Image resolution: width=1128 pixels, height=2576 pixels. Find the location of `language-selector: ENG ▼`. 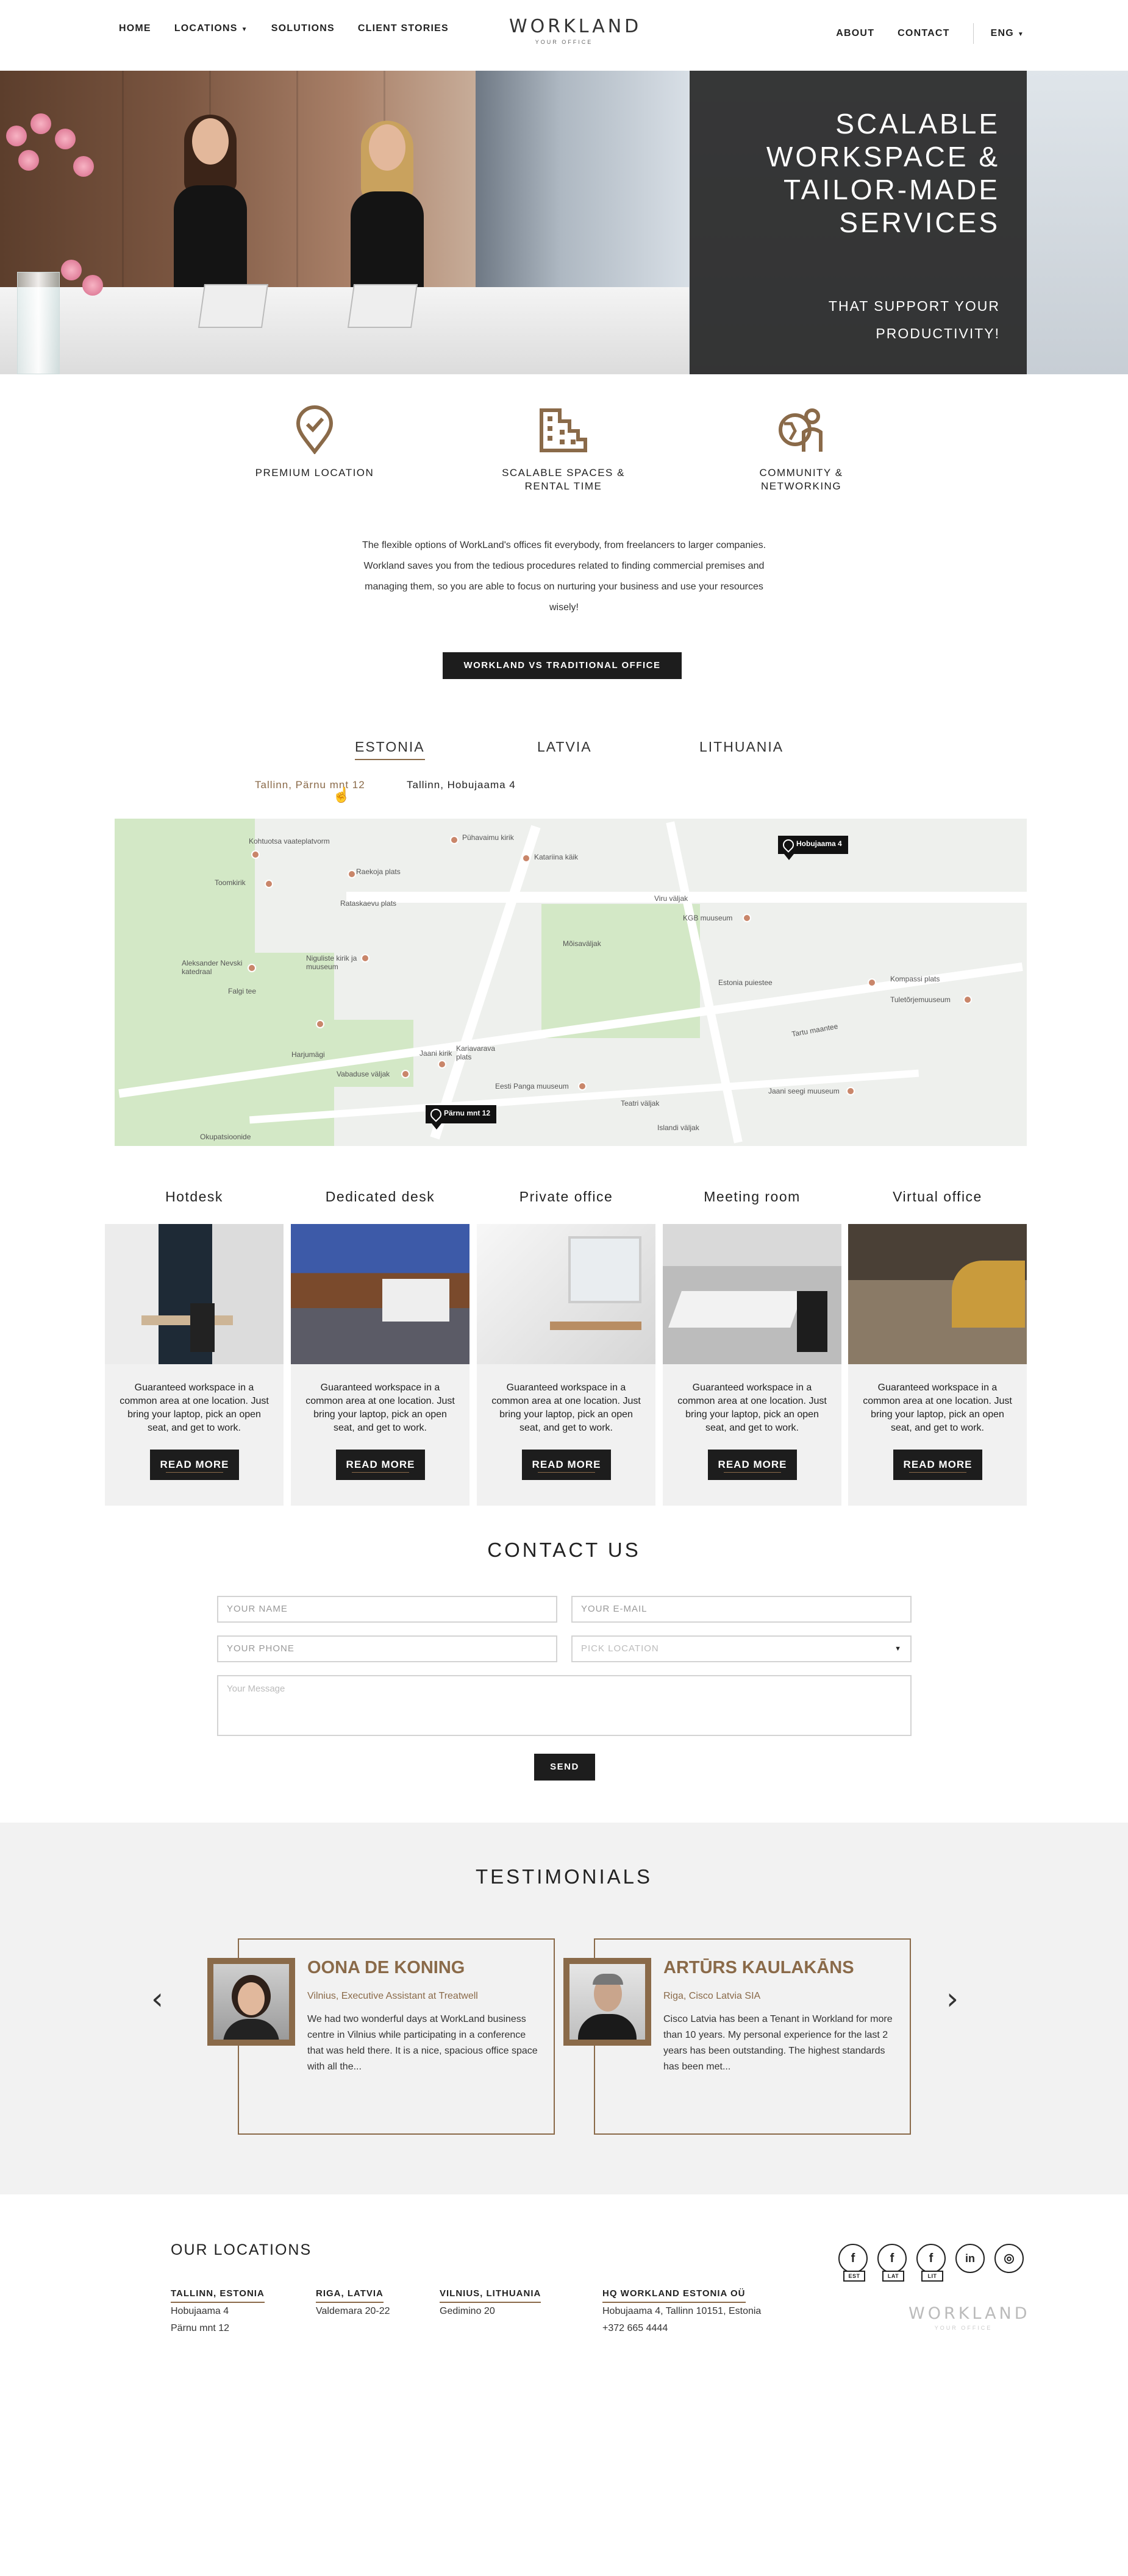

language-selector: ENG ▼ is located at coordinates (1007, 33).